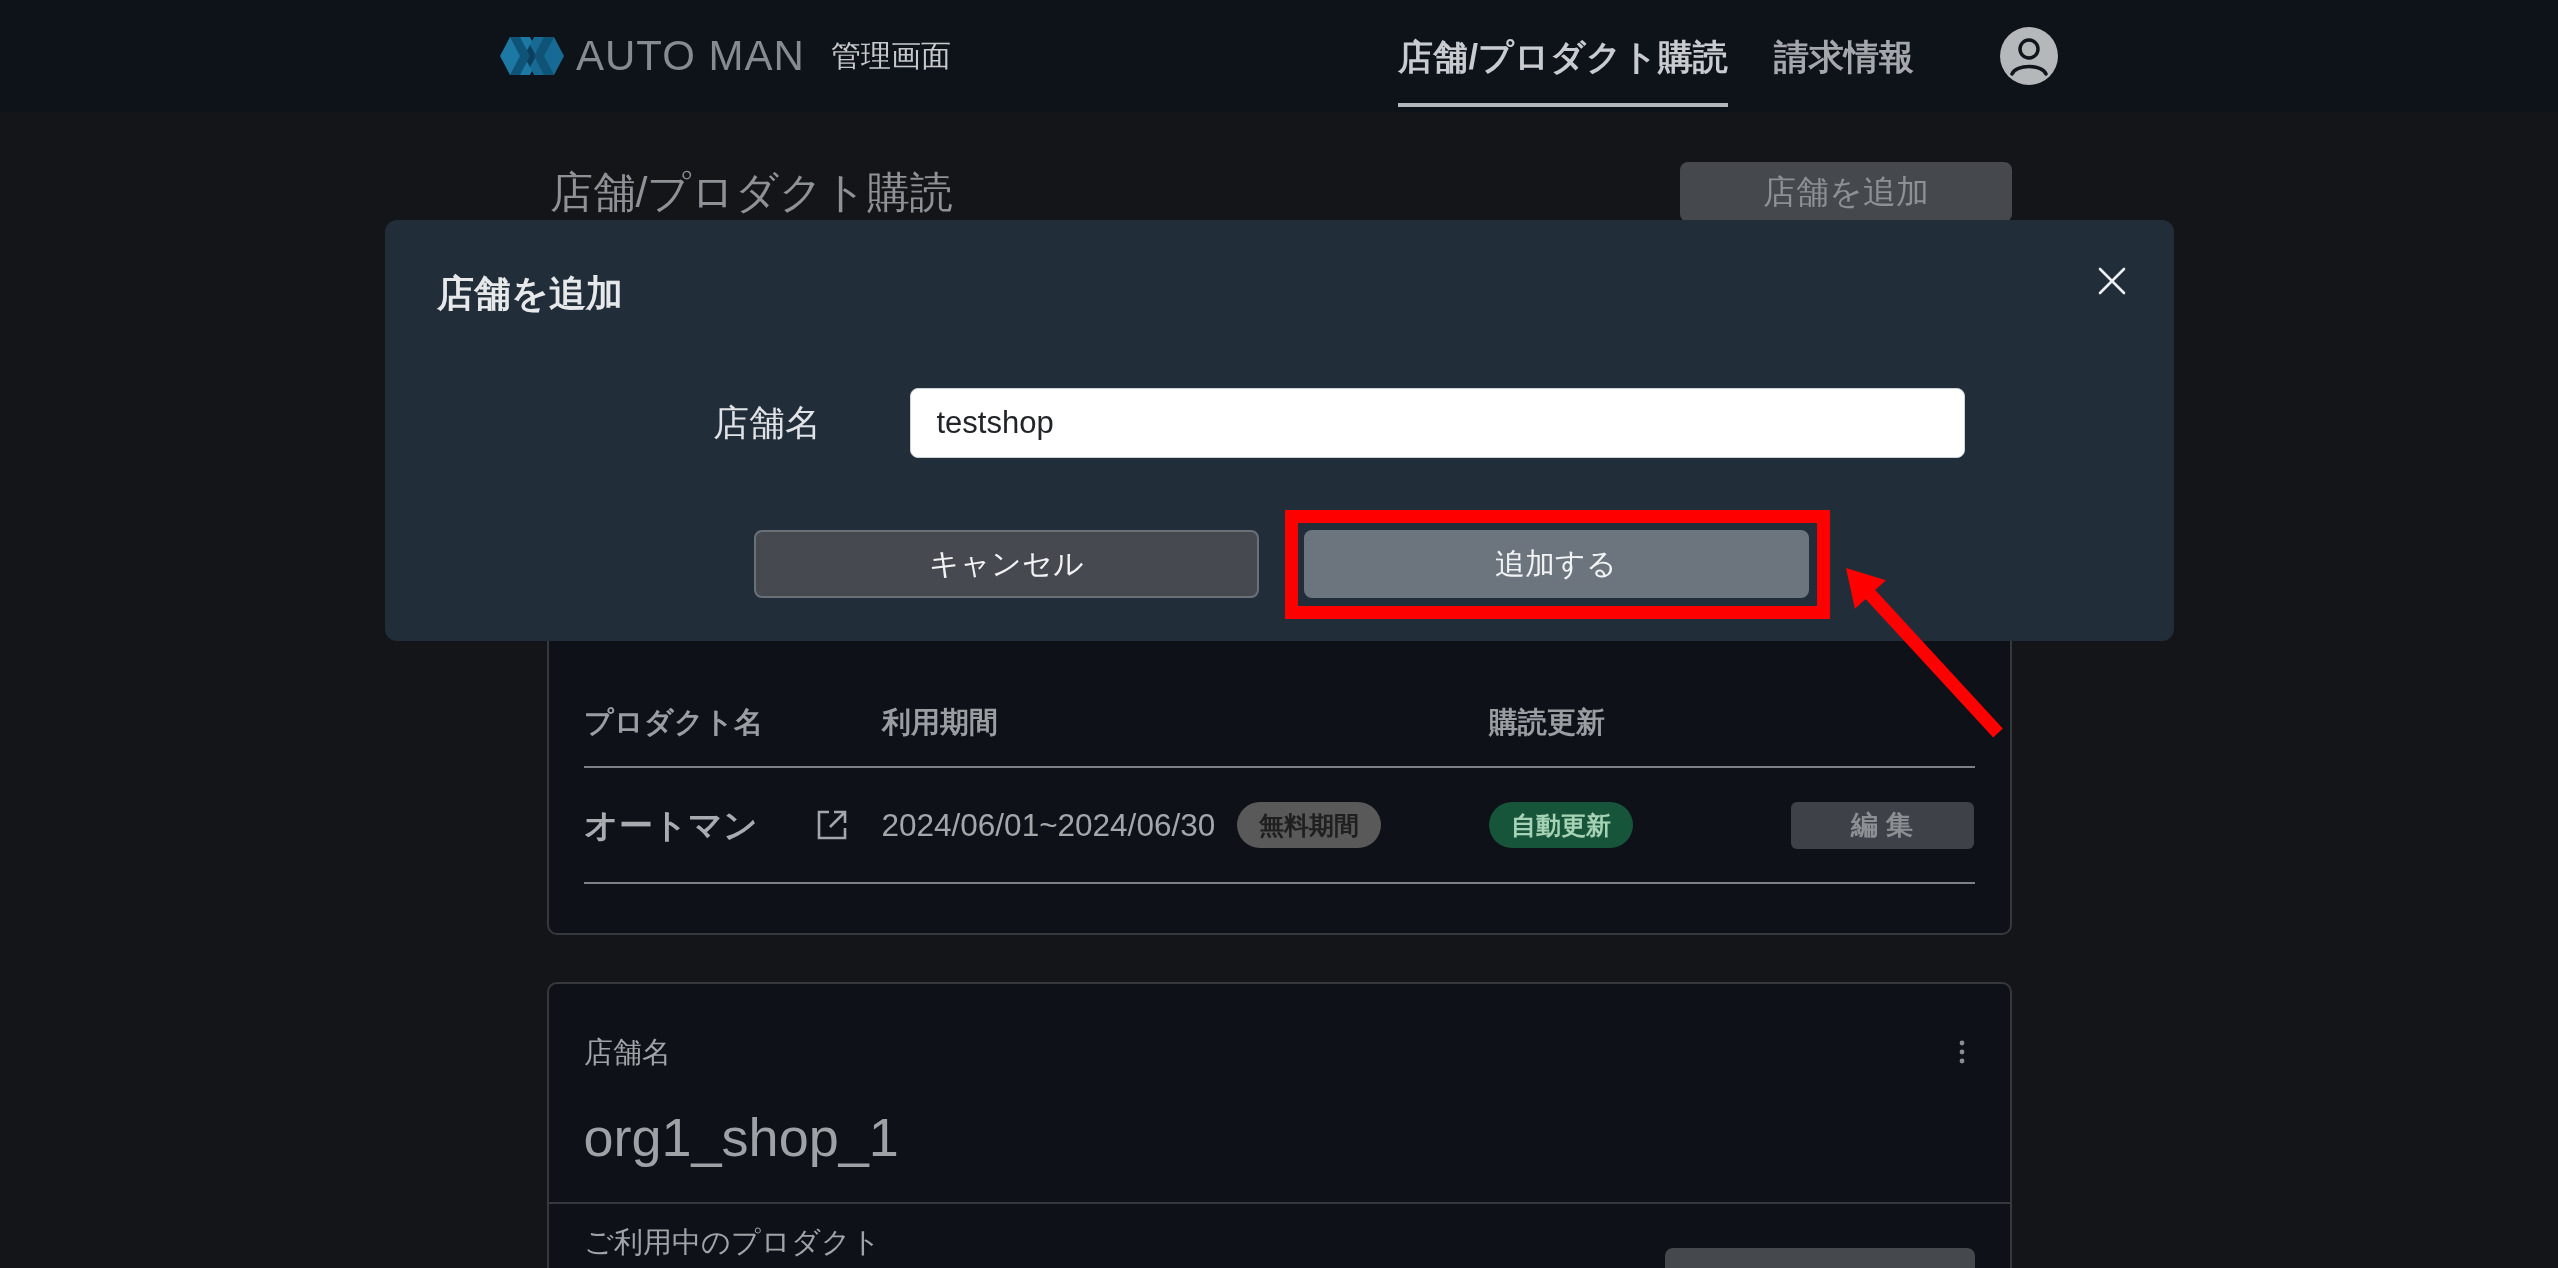 Image resolution: width=2558 pixels, height=1268 pixels. What do you see at coordinates (690, 56) in the screenshot?
I see `logo-text: AUTO MAN` at bounding box center [690, 56].